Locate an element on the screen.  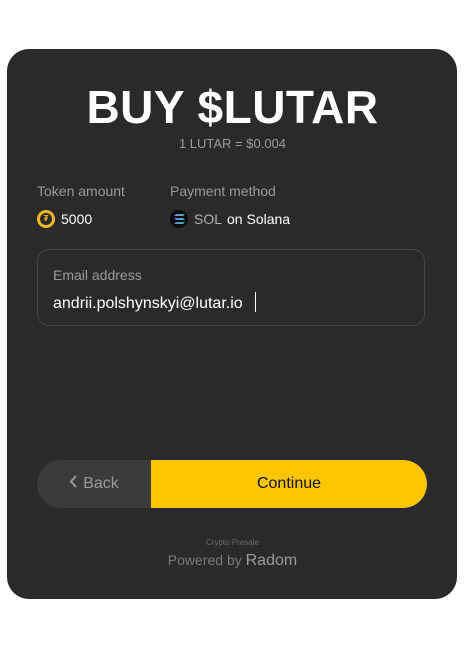
email-field: Email address is located at coordinates (231, 287).